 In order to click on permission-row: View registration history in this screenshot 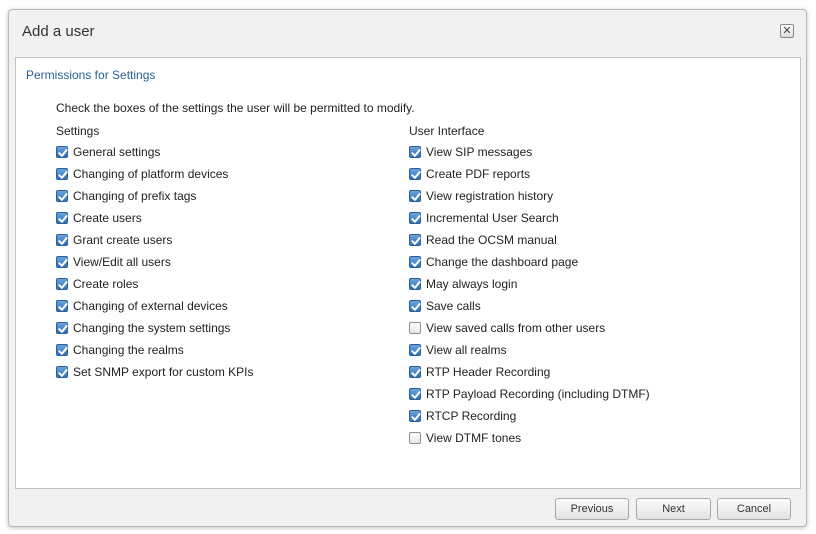, I will do `click(529, 196)`.